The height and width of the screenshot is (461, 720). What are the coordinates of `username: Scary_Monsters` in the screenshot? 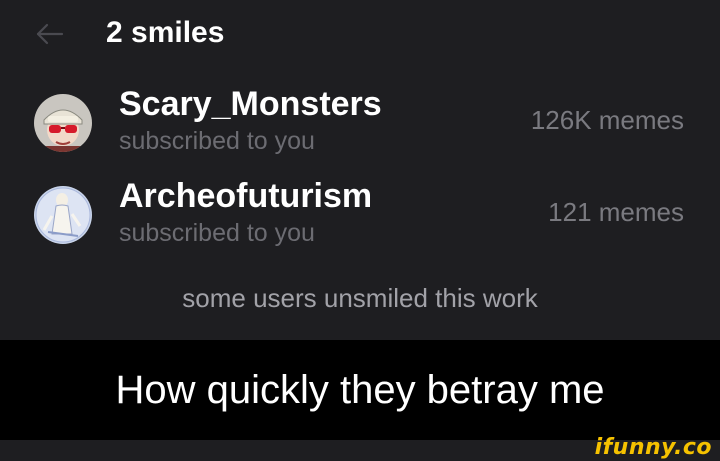 It's located at (250, 104).